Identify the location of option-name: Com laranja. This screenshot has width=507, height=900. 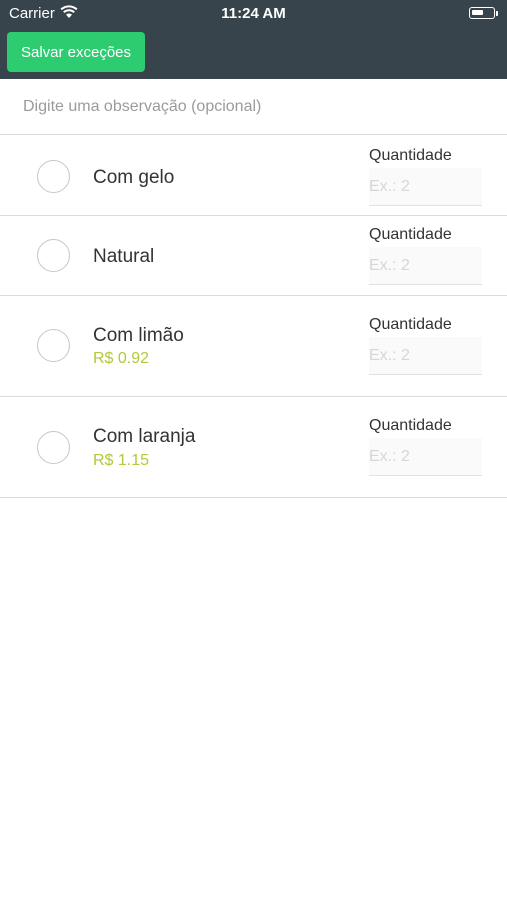
(144, 436).